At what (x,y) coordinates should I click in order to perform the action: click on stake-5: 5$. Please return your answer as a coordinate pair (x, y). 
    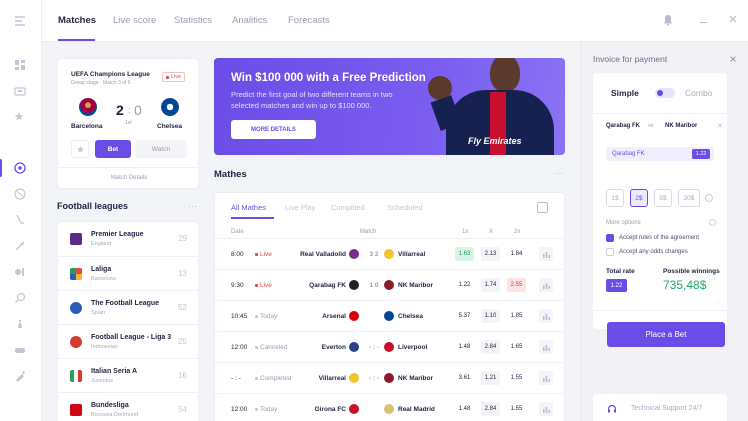
    Looking at the image, I should click on (663, 198).